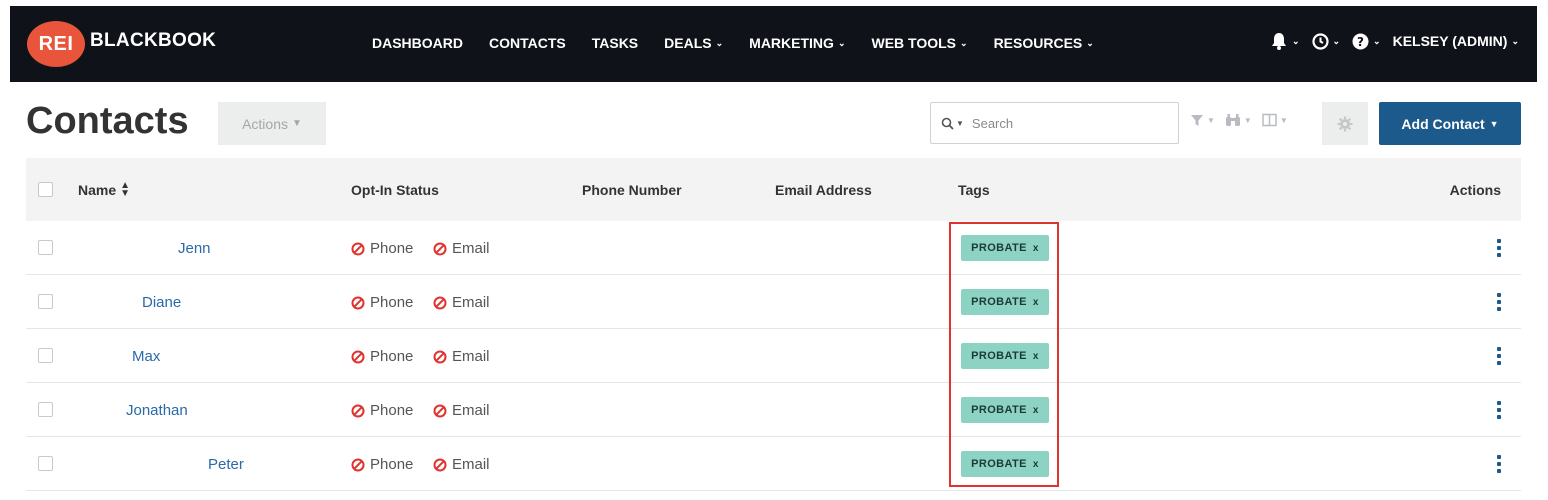 This screenshot has width=1548, height=500. I want to click on clock-icon, so click(1320, 41).